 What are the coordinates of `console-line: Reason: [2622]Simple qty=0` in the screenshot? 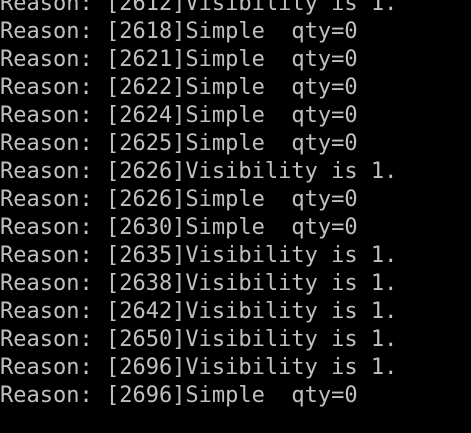 It's located at (179, 87).